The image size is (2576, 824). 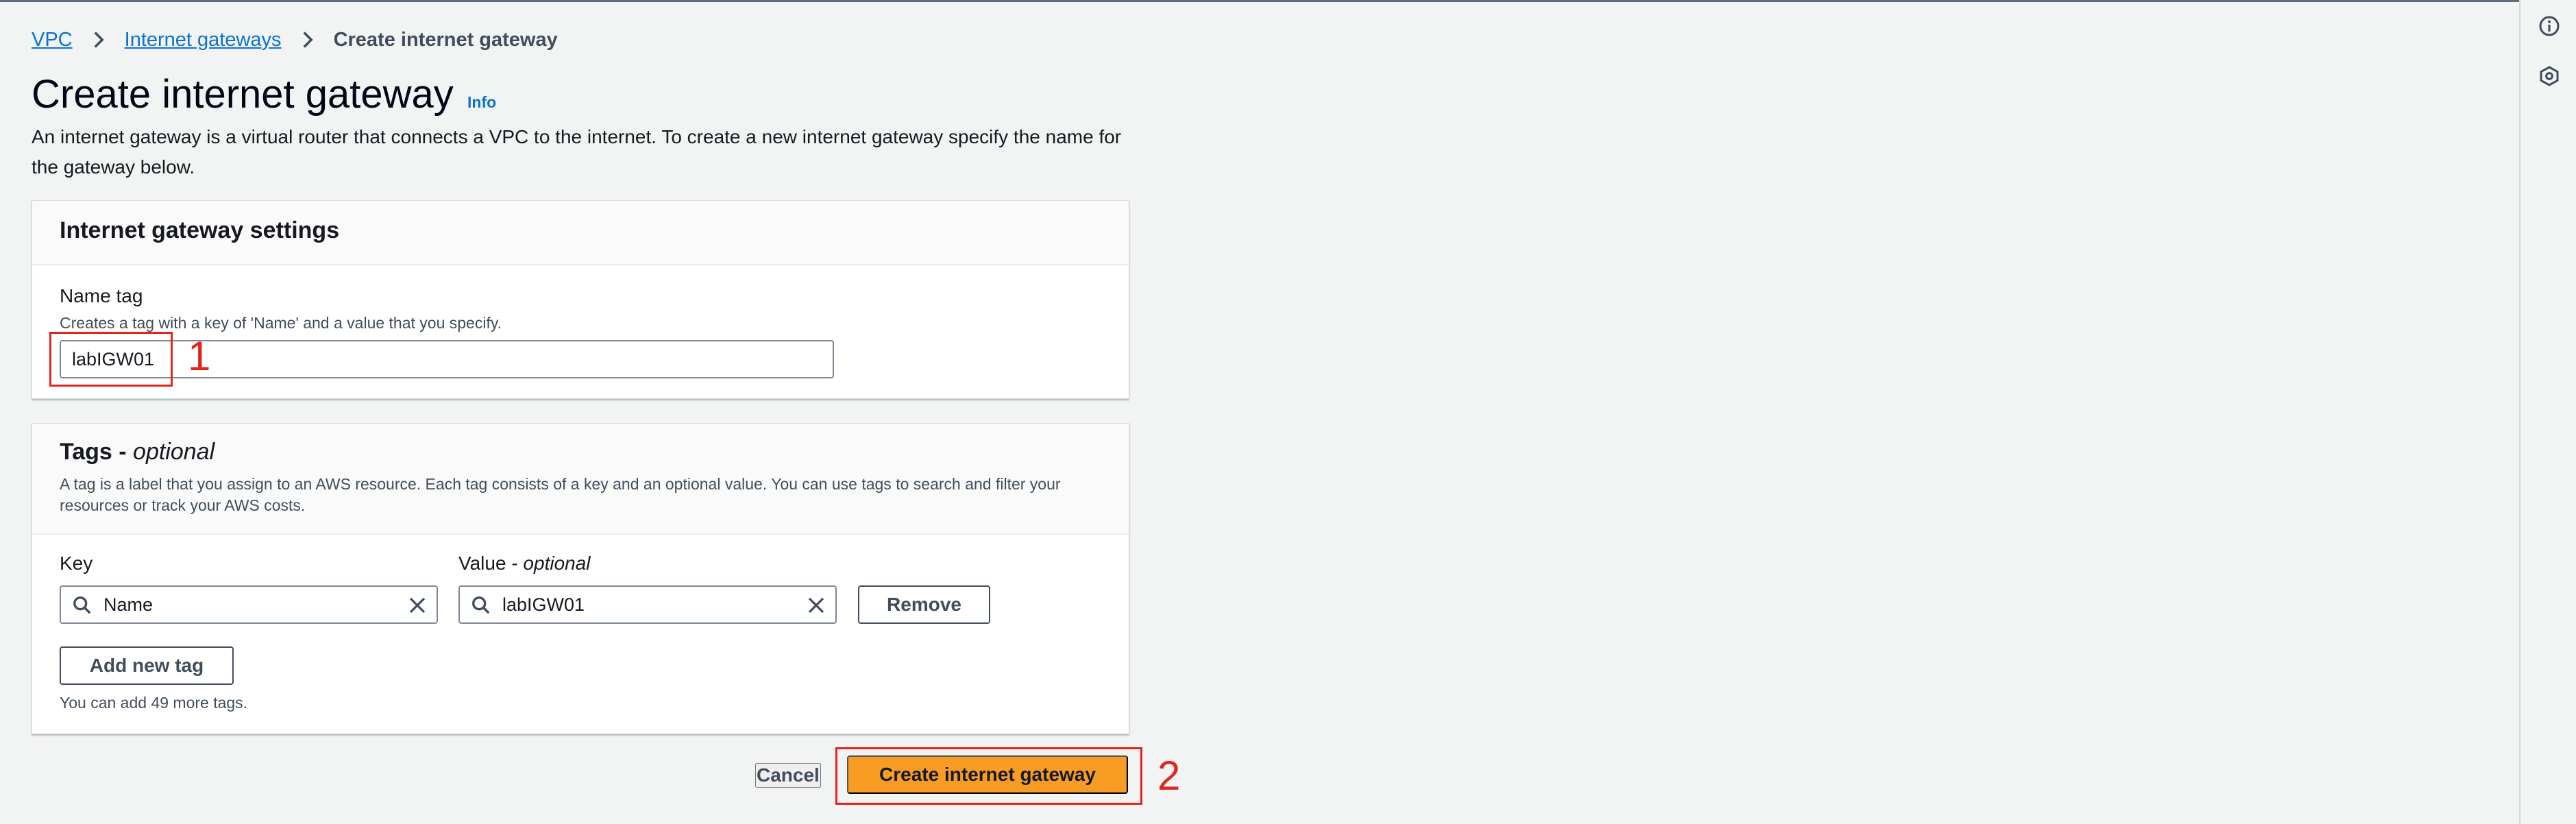 What do you see at coordinates (249, 604) in the screenshot?
I see `tag-key-input: Name` at bounding box center [249, 604].